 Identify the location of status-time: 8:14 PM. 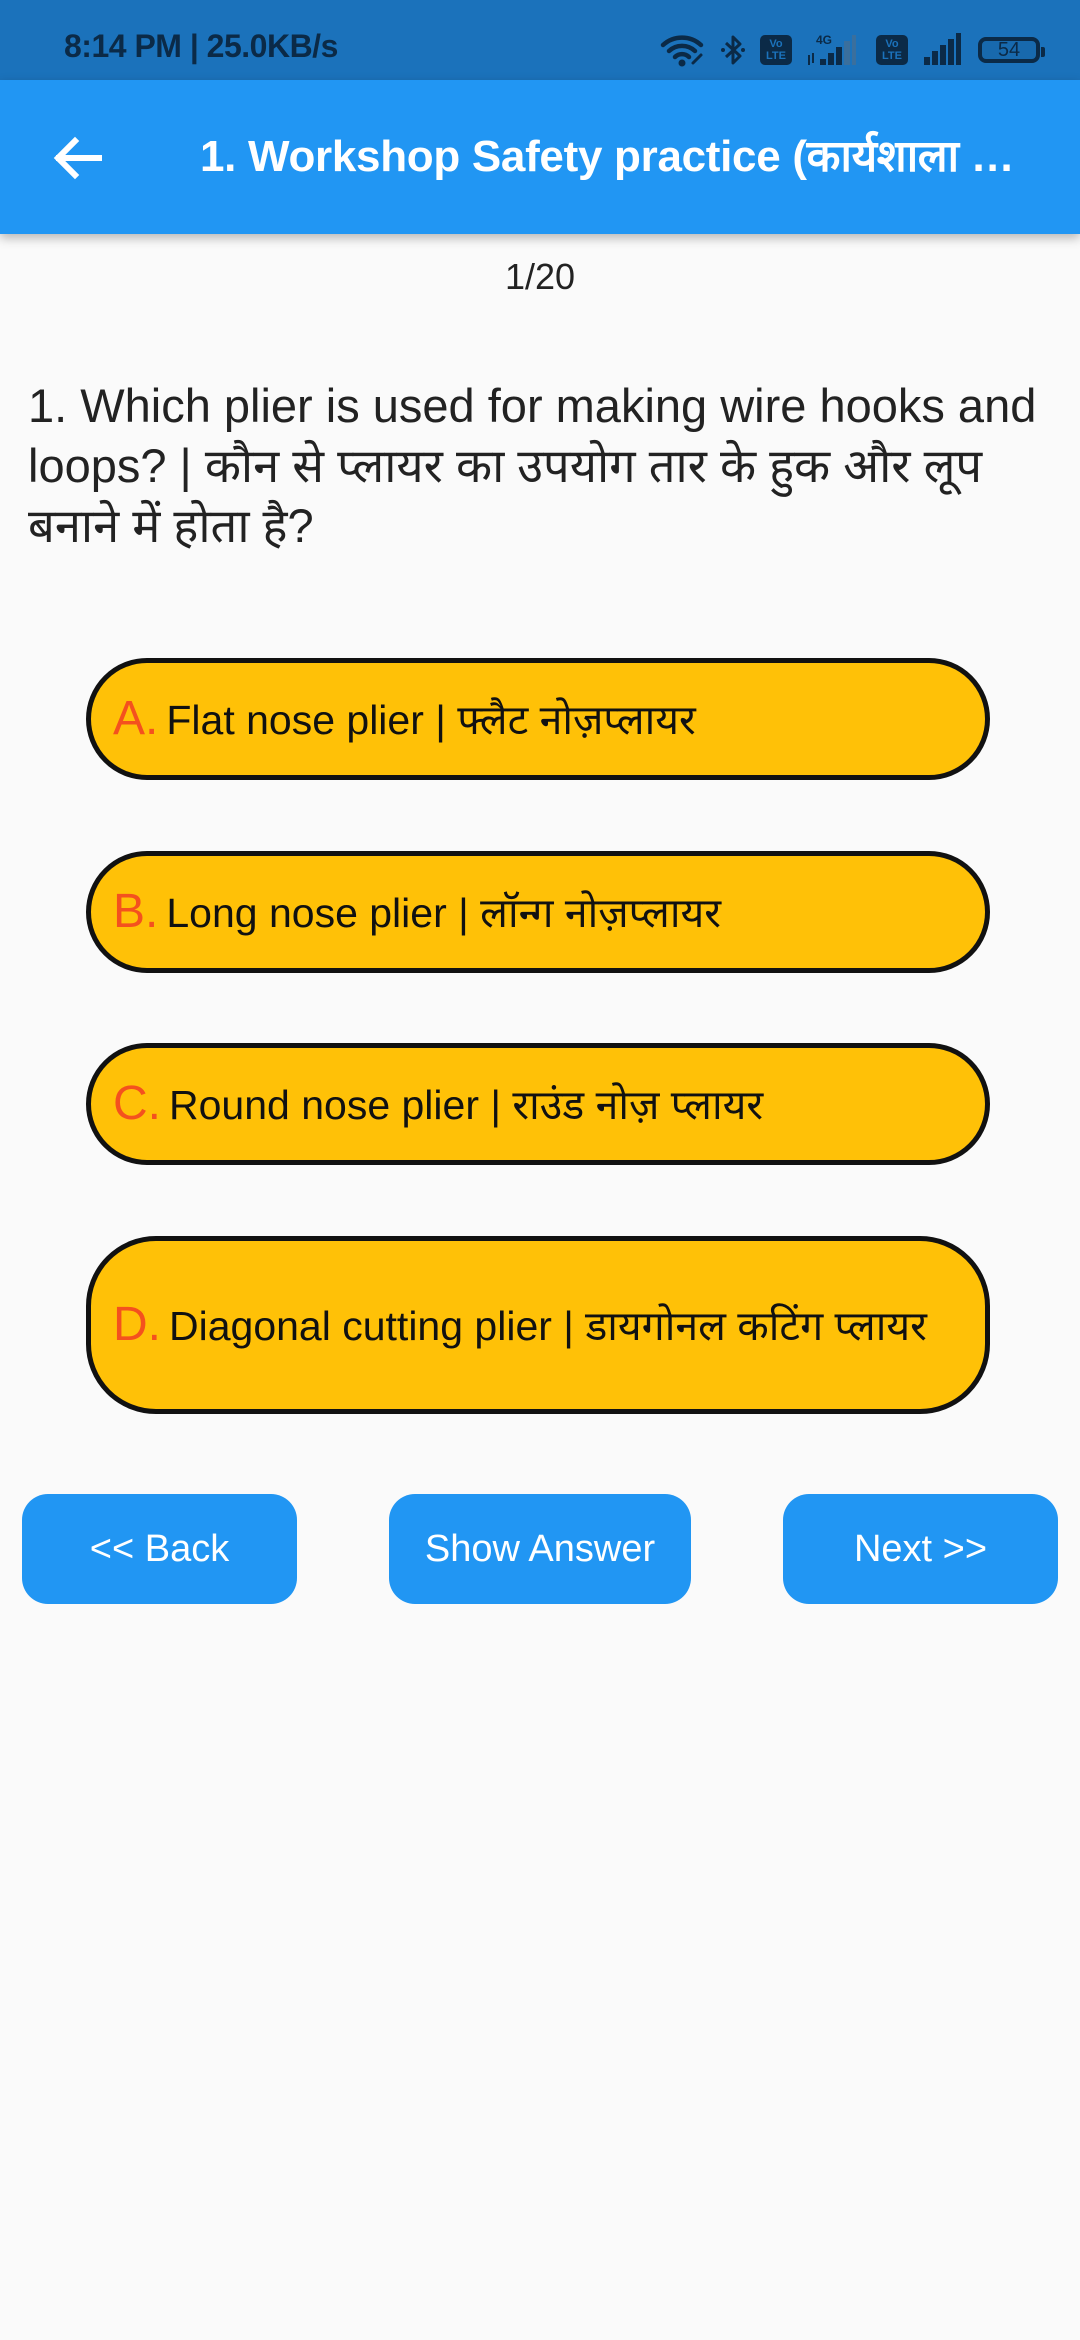
(123, 46).